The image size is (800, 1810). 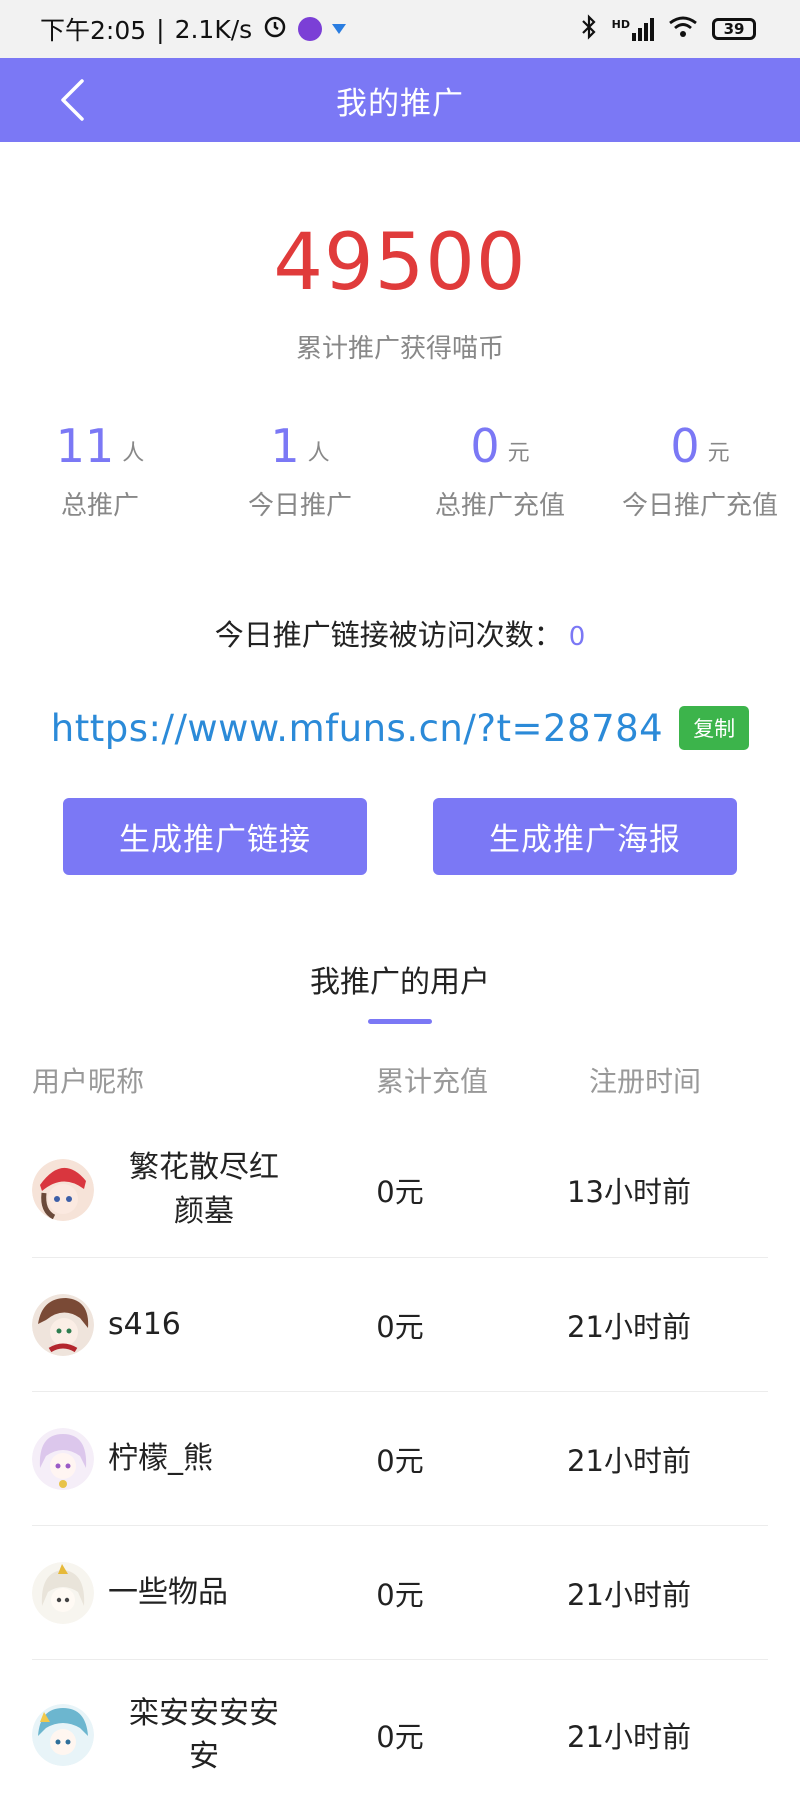 I want to click on stat-label: 总推广, so click(x=99, y=506).